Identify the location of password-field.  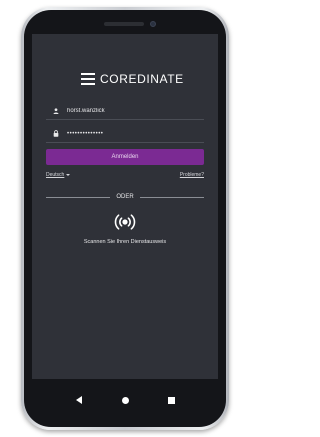
(125, 134).